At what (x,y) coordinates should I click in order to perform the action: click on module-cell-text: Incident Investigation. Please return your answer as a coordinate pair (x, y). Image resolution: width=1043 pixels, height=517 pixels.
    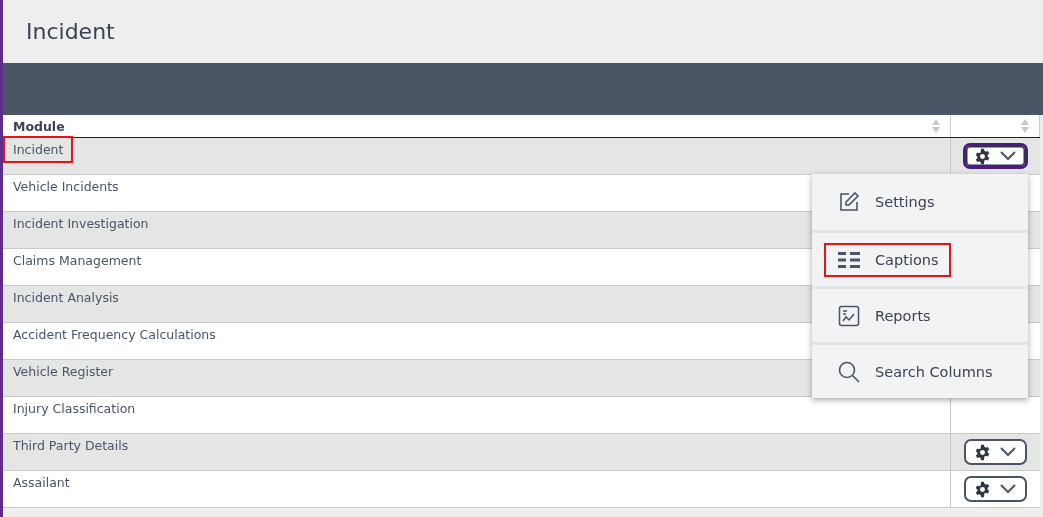
    Looking at the image, I should click on (81, 223).